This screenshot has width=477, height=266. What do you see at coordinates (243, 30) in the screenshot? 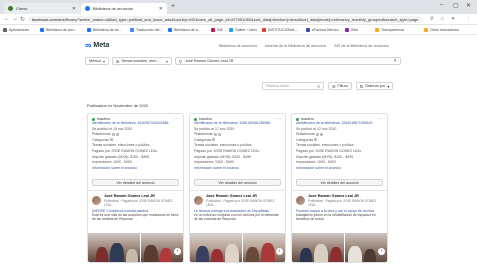
I see `bookmark-item: Twitter / Inicio` at bounding box center [243, 30].